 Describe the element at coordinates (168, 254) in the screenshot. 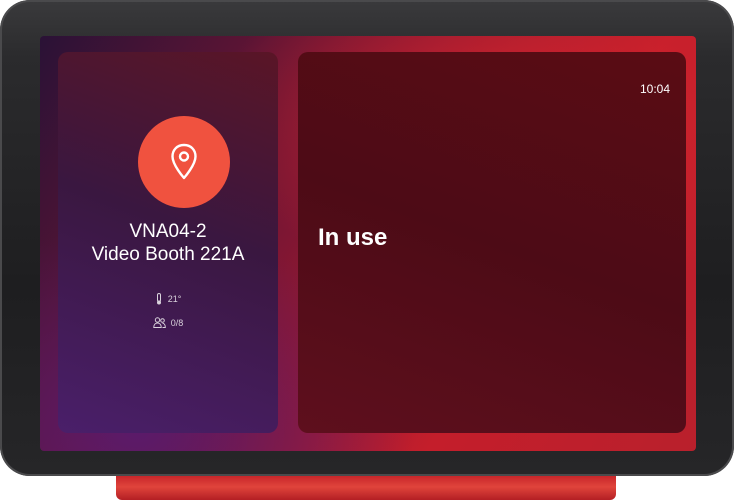

I see `room-name: Video Booth 221A` at that location.